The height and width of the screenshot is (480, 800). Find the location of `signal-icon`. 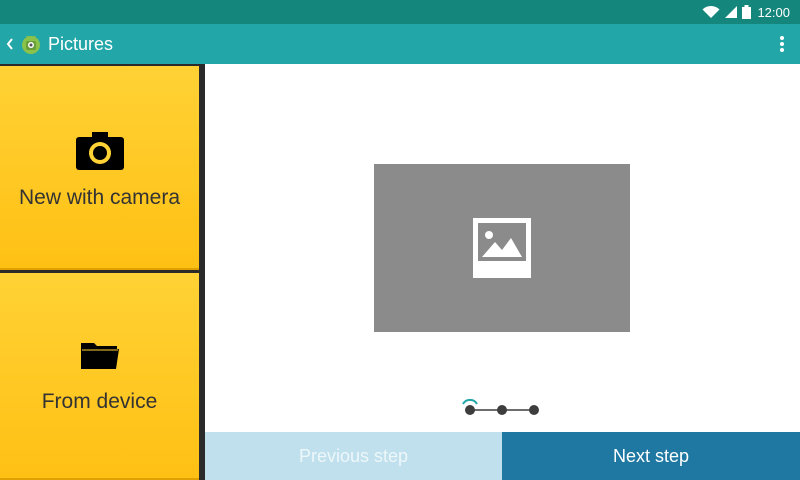

signal-icon is located at coordinates (731, 12).